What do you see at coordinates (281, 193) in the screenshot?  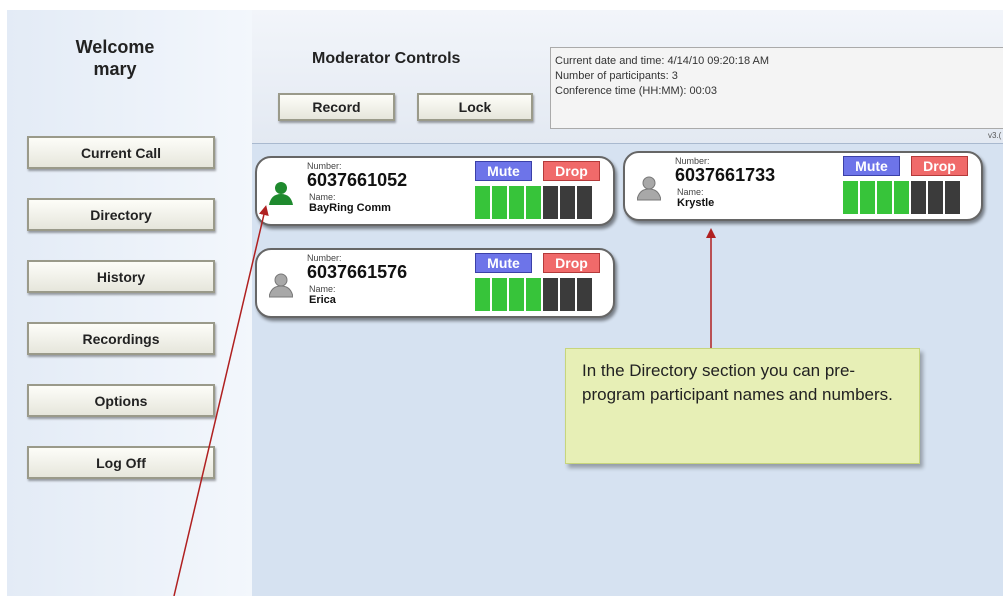 I see `participant-active-icon` at bounding box center [281, 193].